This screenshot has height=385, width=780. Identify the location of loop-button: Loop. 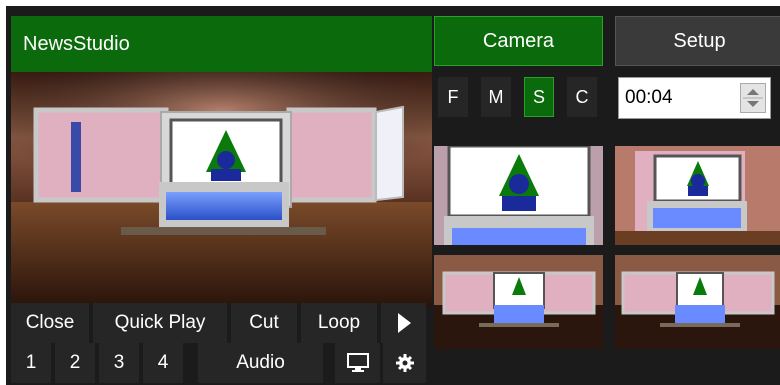
(339, 323).